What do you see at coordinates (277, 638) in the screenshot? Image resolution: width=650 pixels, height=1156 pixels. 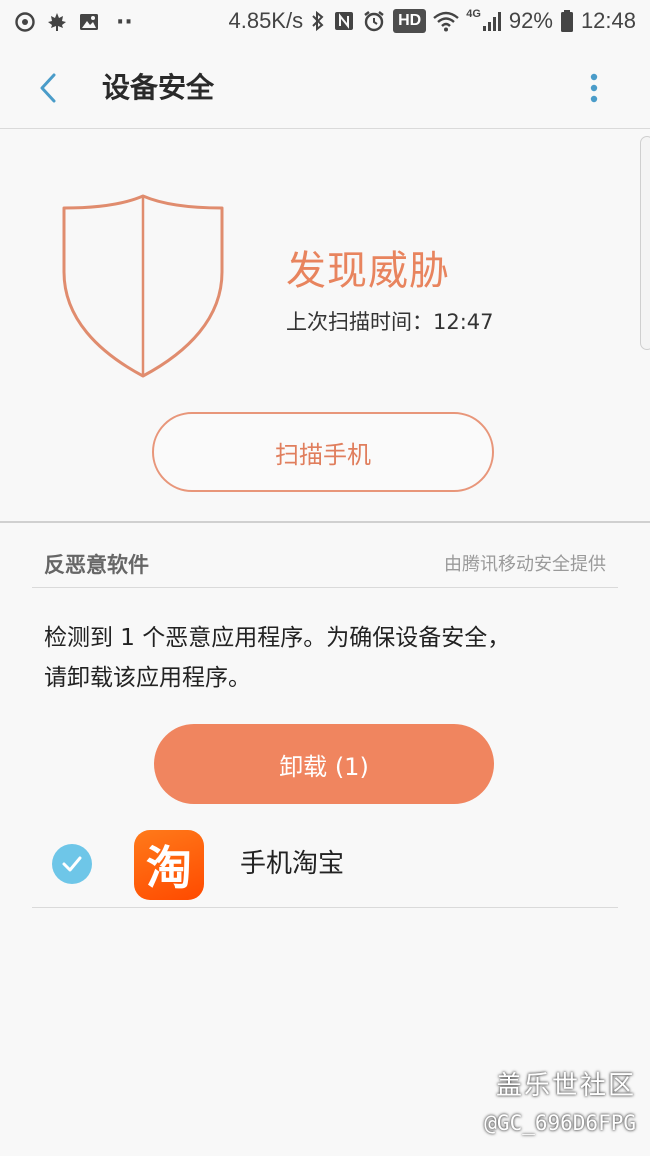 I see `description-line-1: 检测到 1 个恶意应用程序。为确保设备安全，` at bounding box center [277, 638].